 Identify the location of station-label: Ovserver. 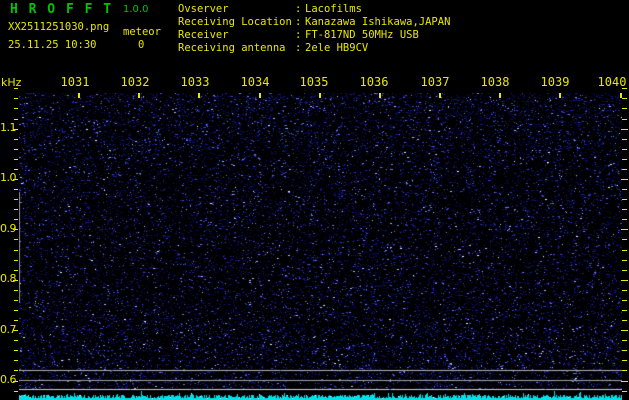
(203, 9).